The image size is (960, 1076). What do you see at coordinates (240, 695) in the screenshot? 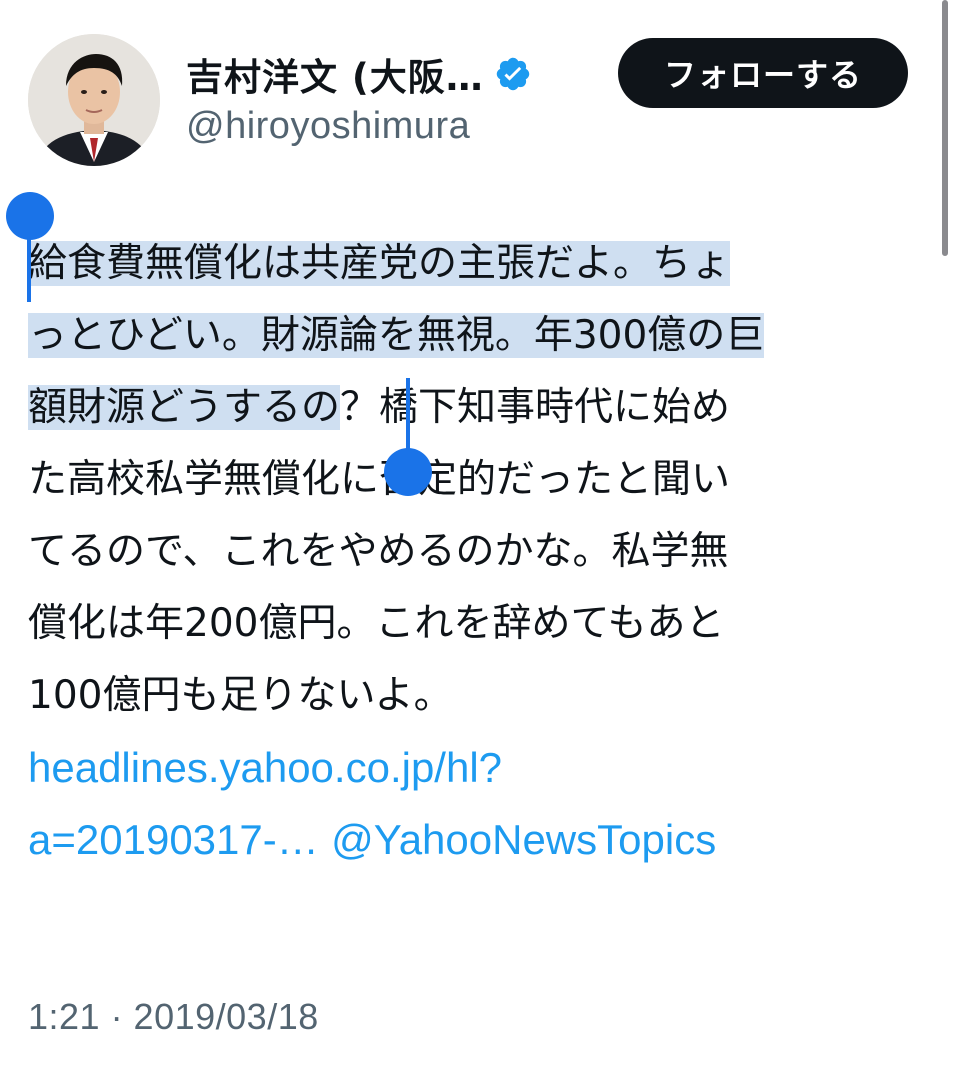
I see `text-segment: 100億円も足りないよ。` at bounding box center [240, 695].